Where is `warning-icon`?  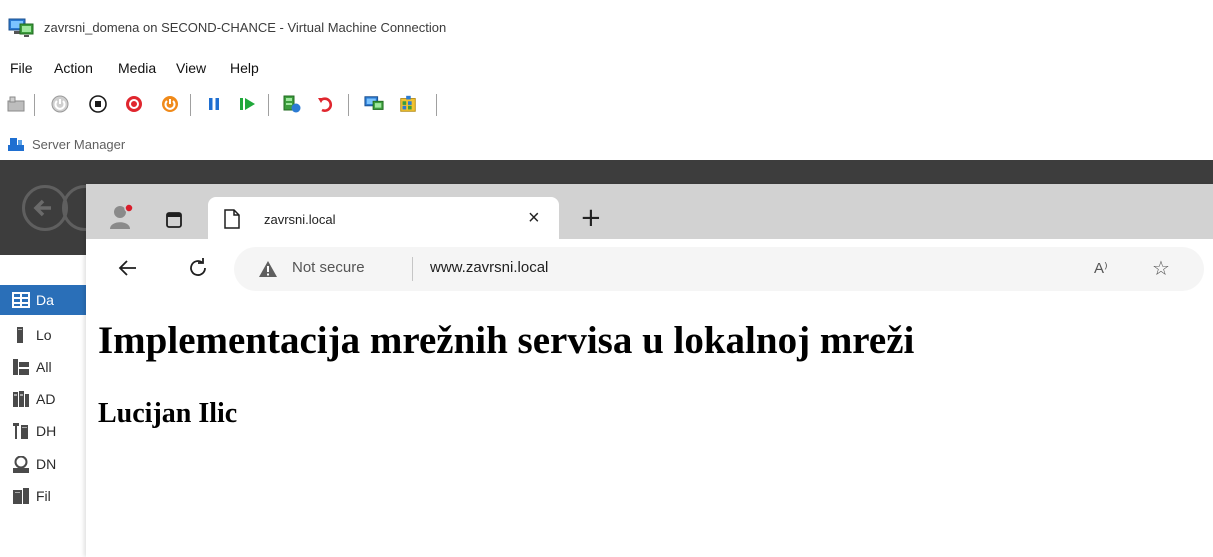
warning-icon is located at coordinates (268, 269).